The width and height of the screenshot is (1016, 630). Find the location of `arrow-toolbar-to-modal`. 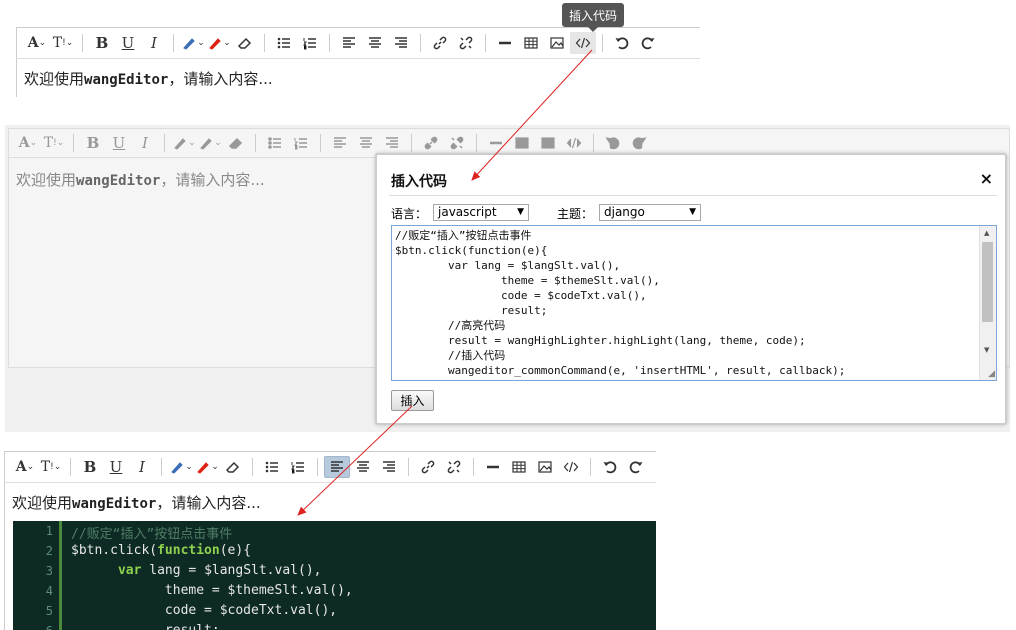

arrow-toolbar-to-modal is located at coordinates (532, 115).